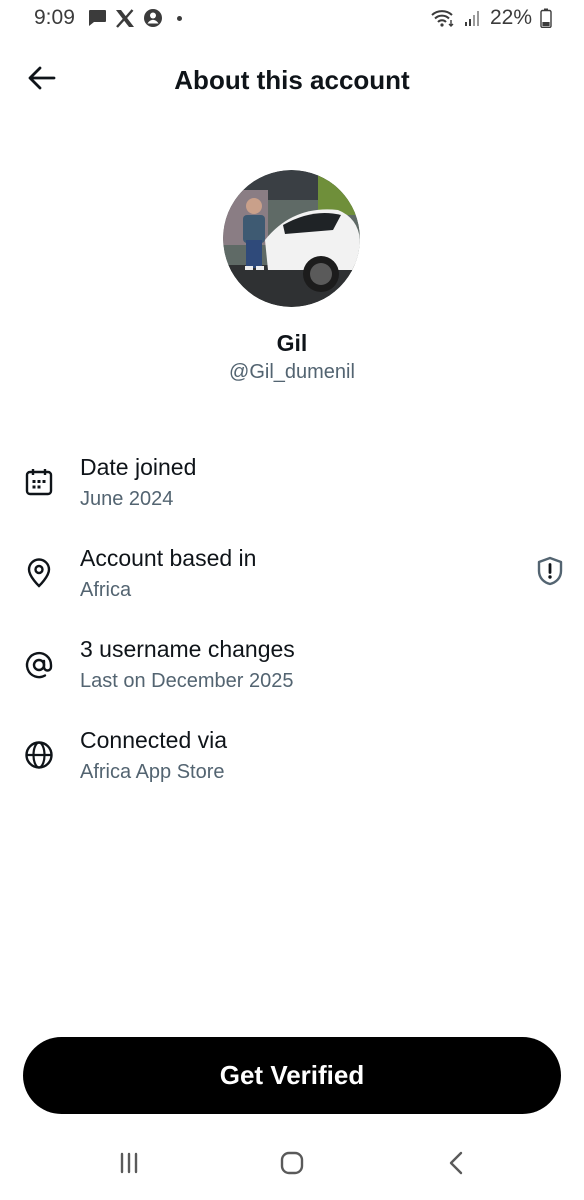  I want to click on info-subtitle: Africa, so click(106, 590).